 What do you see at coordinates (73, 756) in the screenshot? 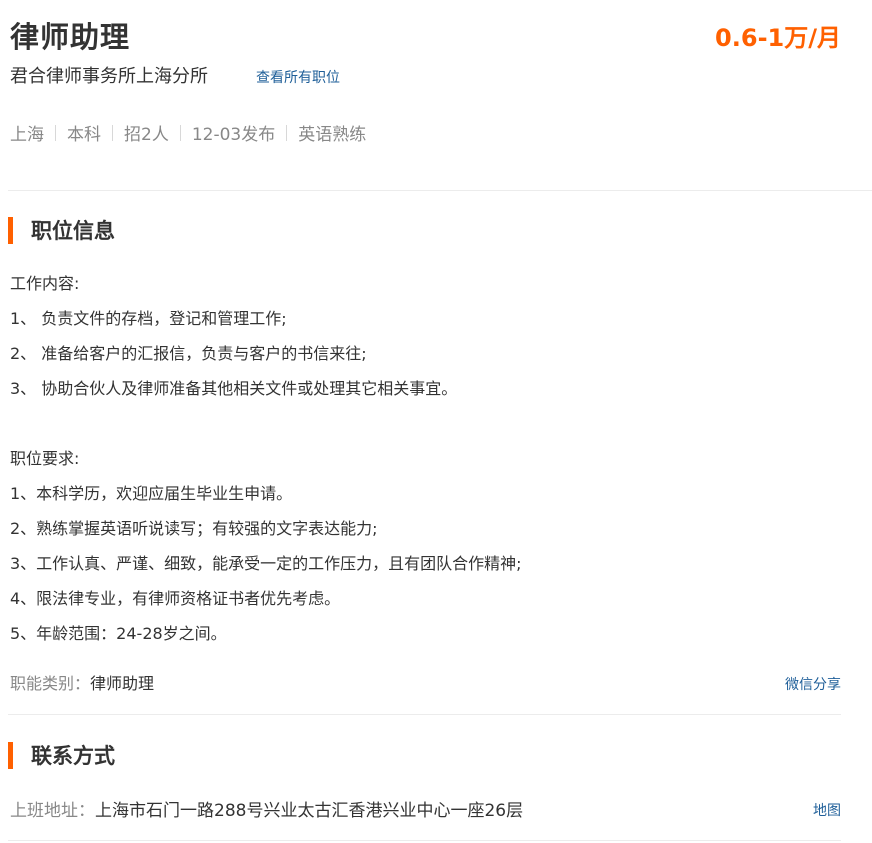
I see `section-title-text: 联系方式` at bounding box center [73, 756].